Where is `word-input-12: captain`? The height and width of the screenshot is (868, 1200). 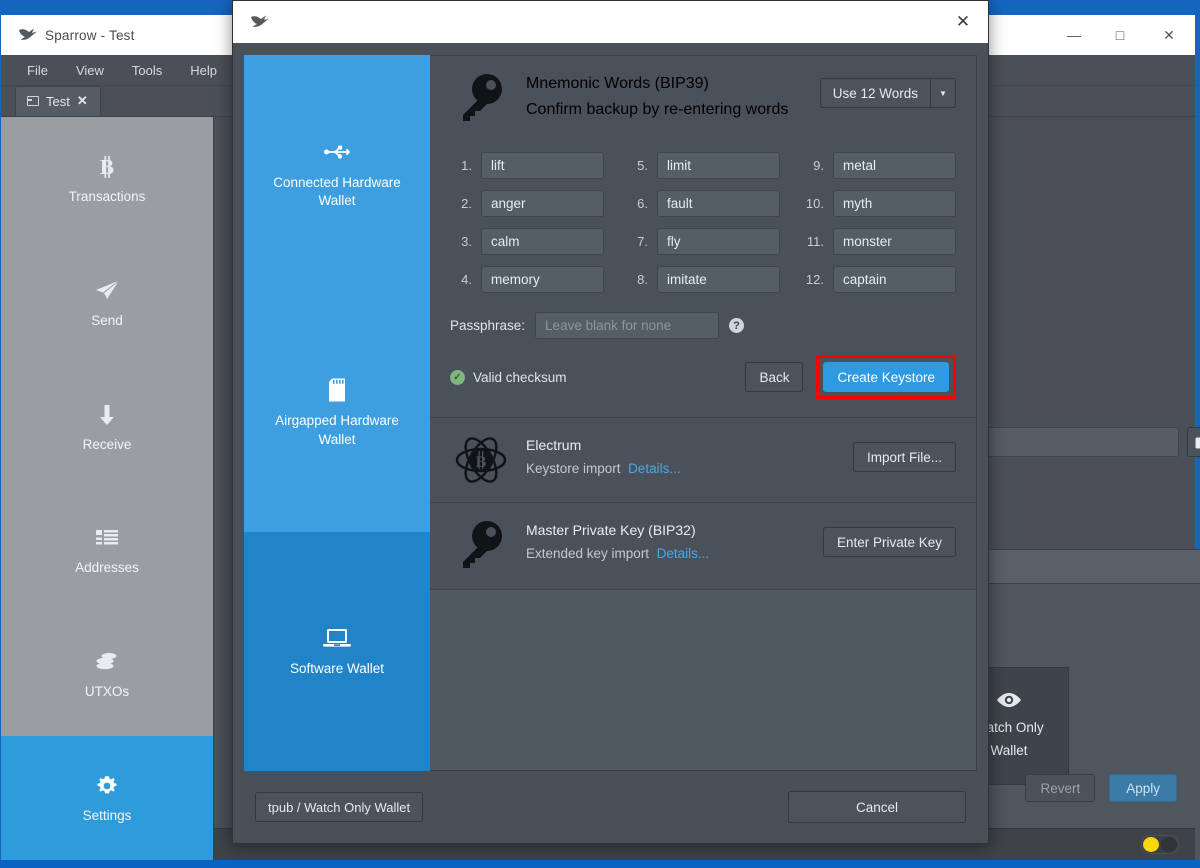
word-input-12: captain is located at coordinates (894, 279).